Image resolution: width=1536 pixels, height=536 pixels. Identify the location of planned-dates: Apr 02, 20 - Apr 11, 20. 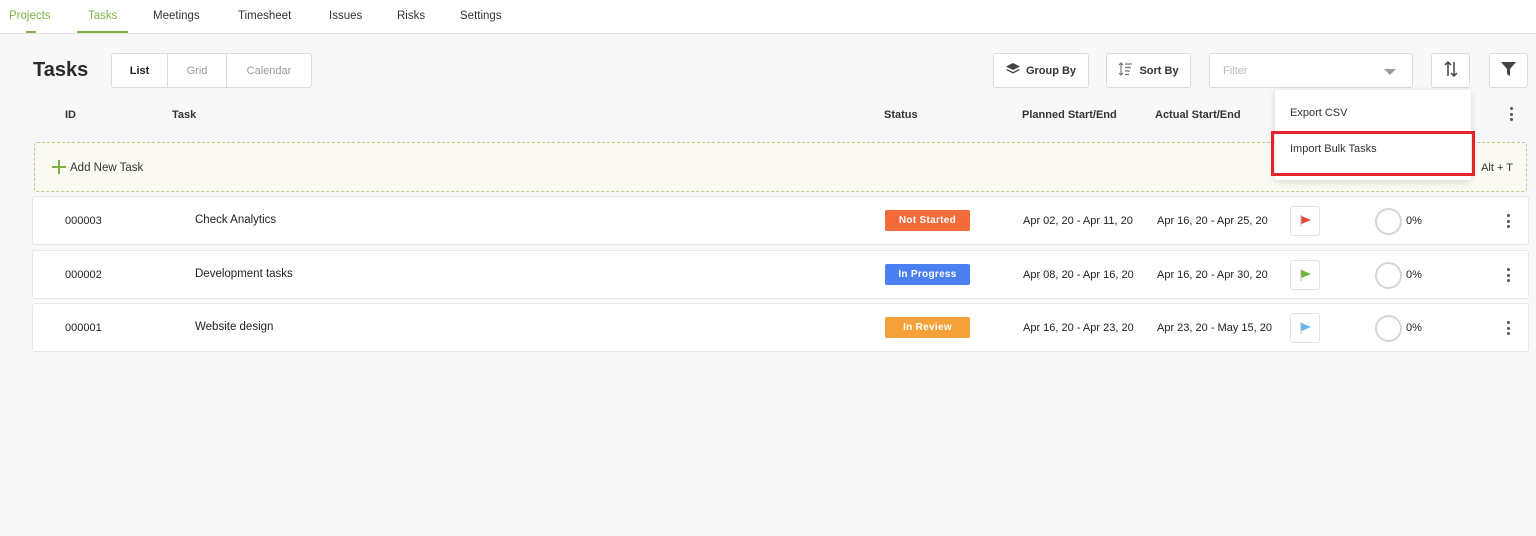
(1078, 221).